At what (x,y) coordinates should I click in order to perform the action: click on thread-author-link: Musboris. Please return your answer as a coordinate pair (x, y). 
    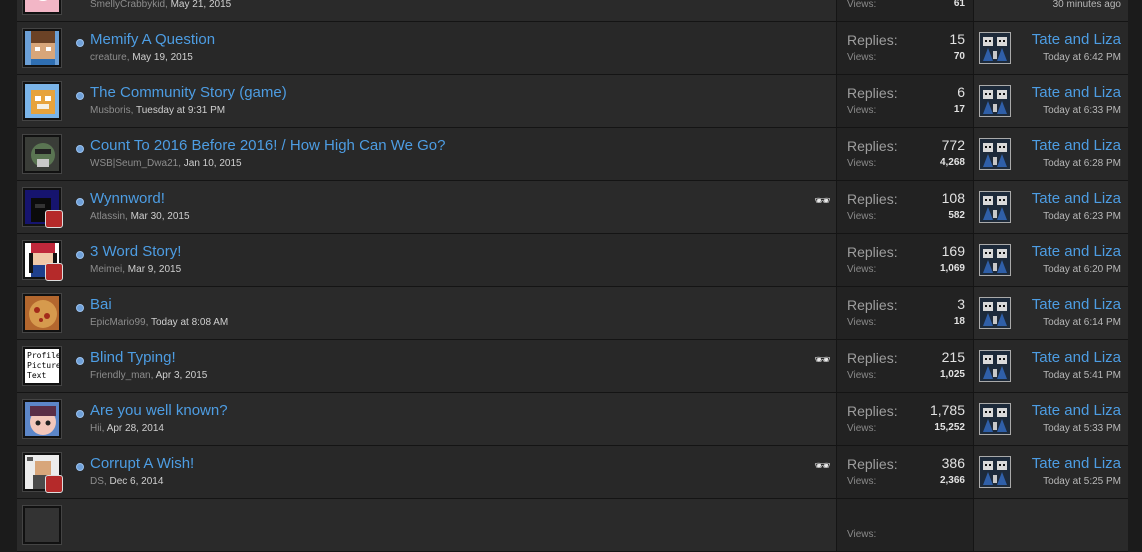
    Looking at the image, I should click on (110, 110).